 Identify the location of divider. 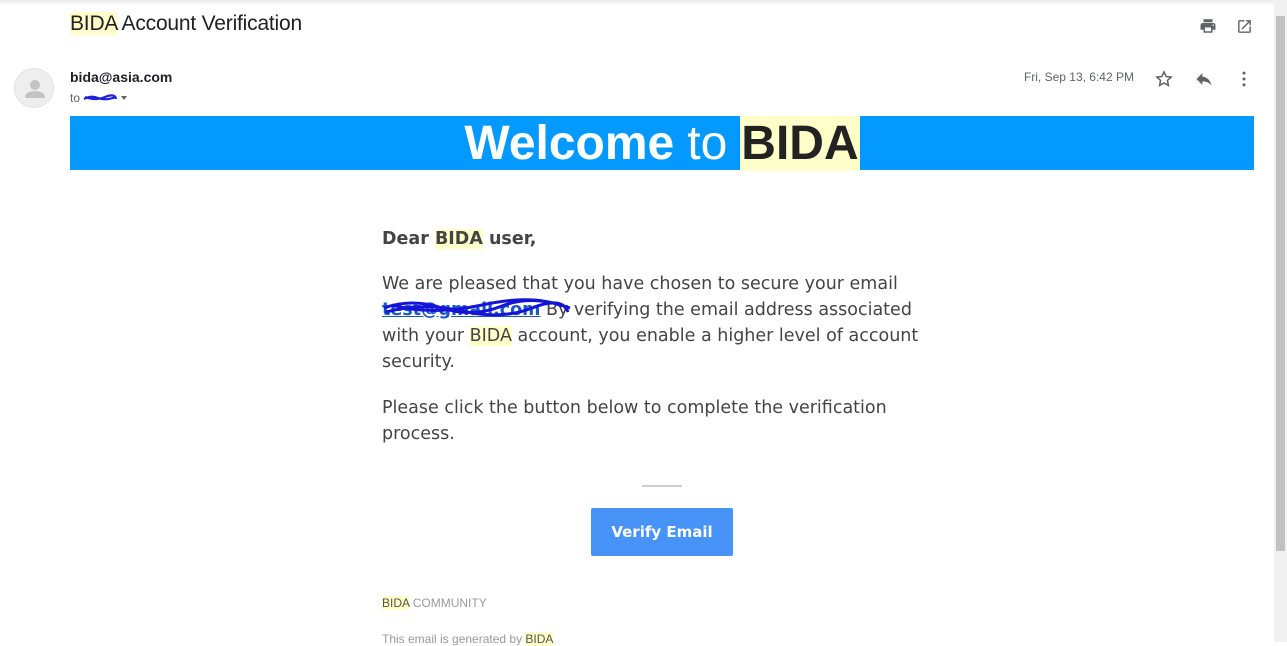
(662, 486).